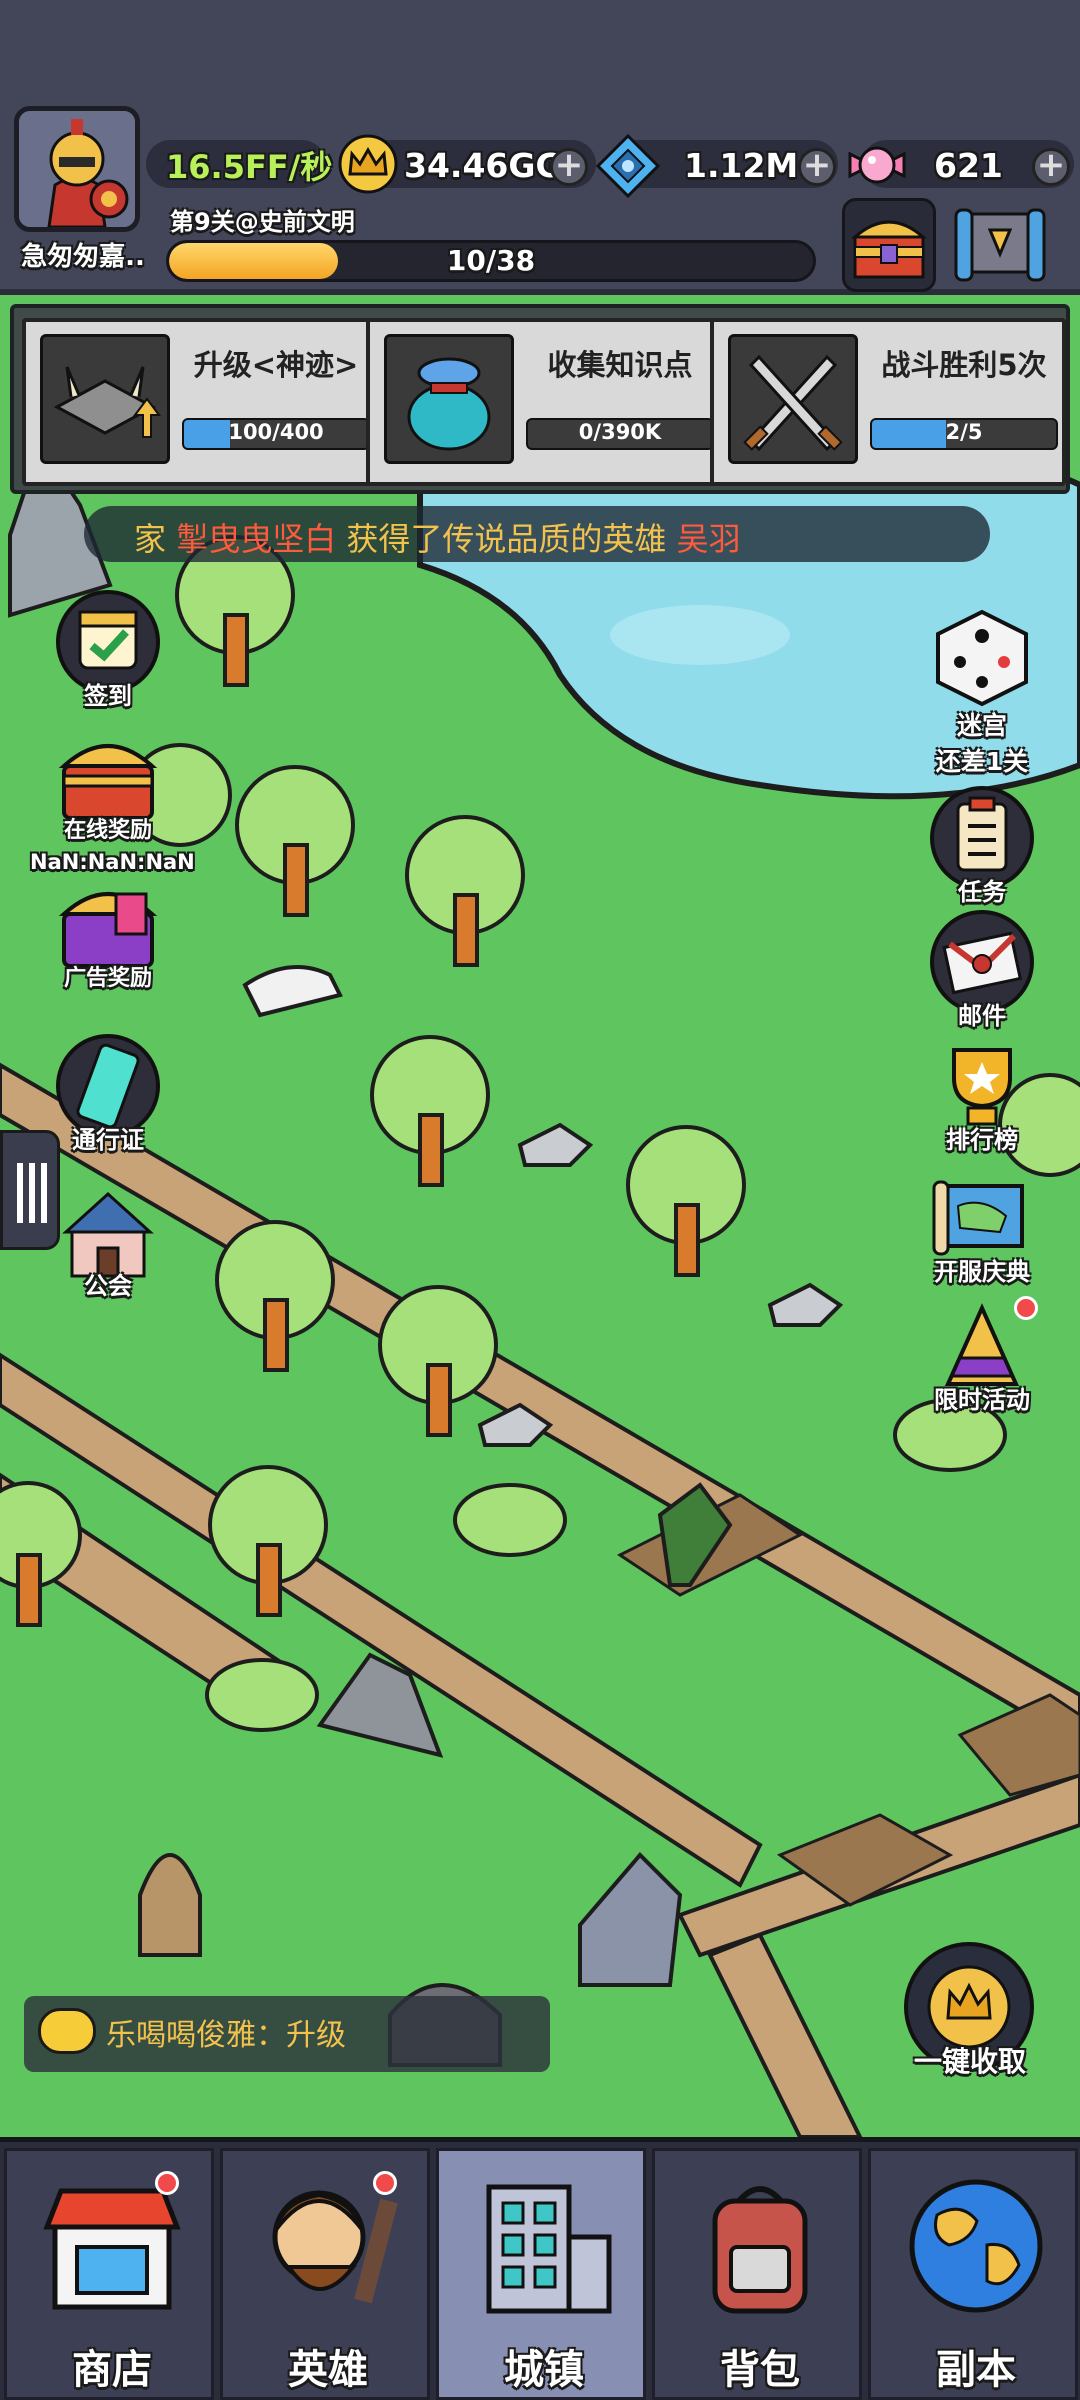 Image resolution: width=1080 pixels, height=2400 pixels. Describe the element at coordinates (276, 365) in the screenshot. I see `quest-title: 升级<神迹>` at that location.